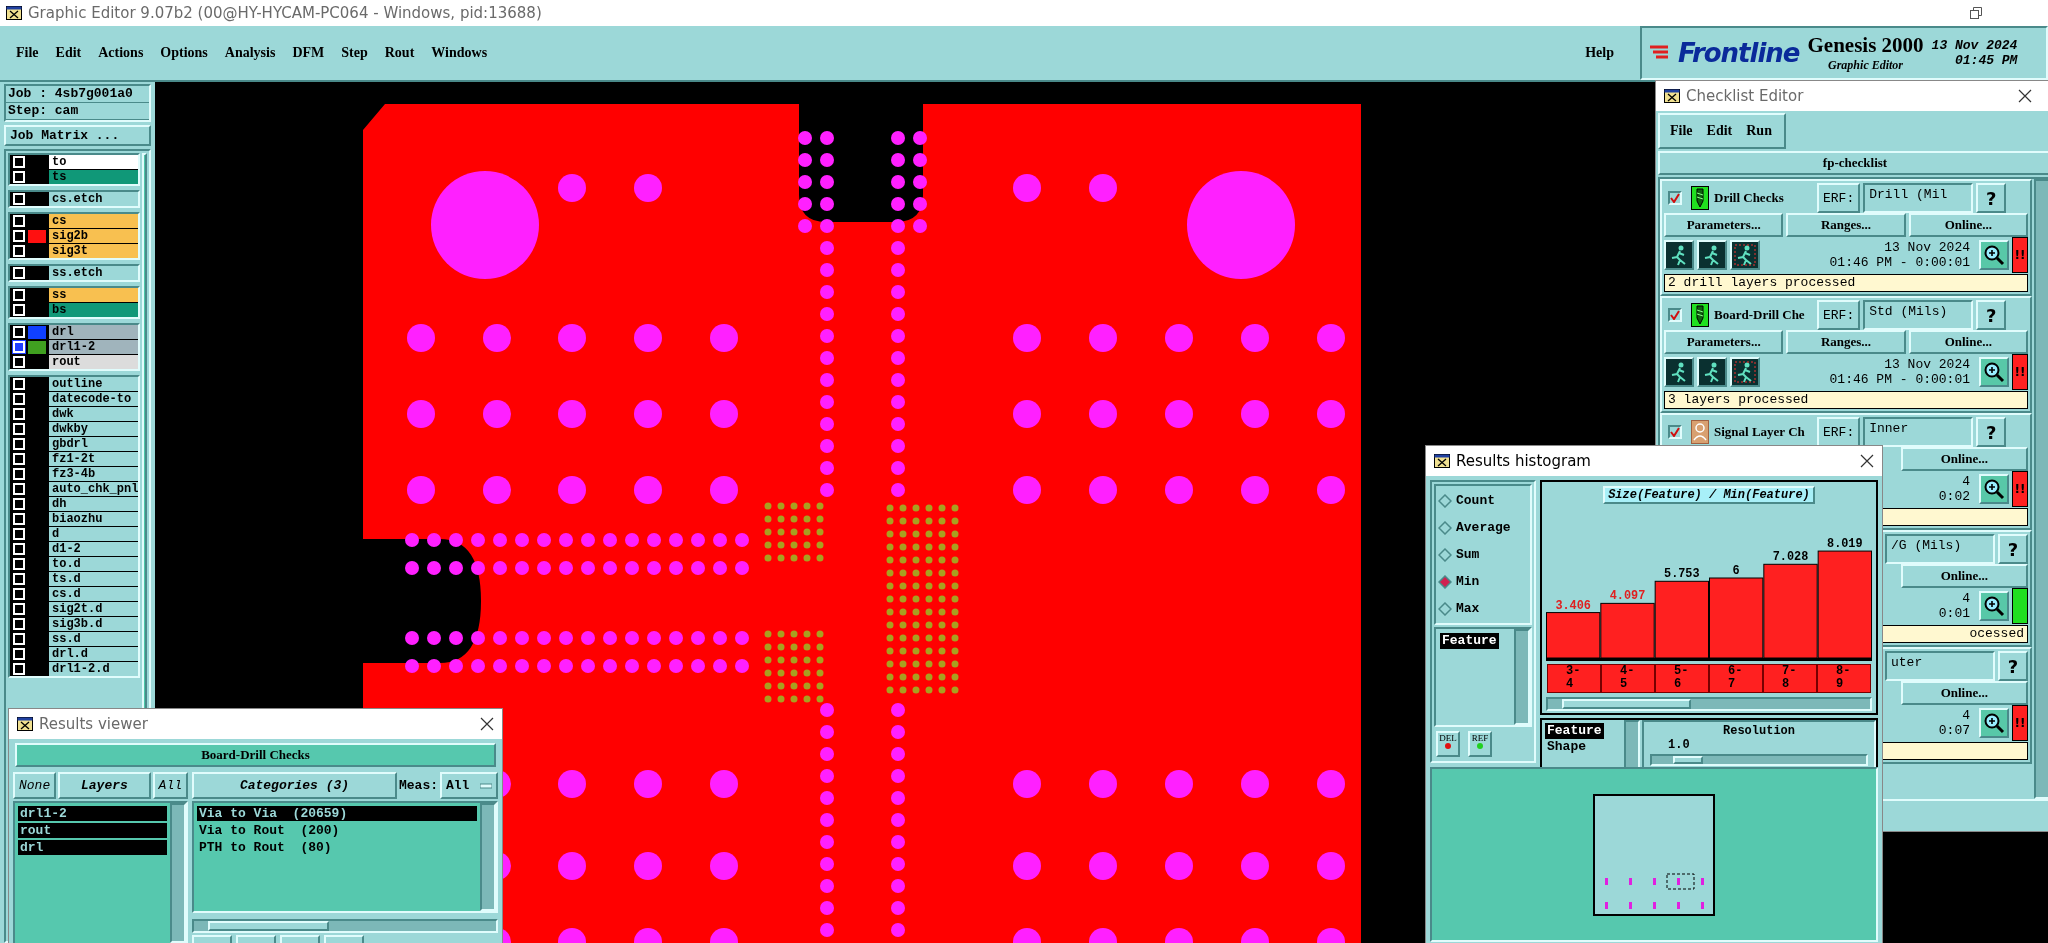 Image resolution: width=2048 pixels, height=943 pixels. I want to click on layer-name: drl.d, so click(94, 654).